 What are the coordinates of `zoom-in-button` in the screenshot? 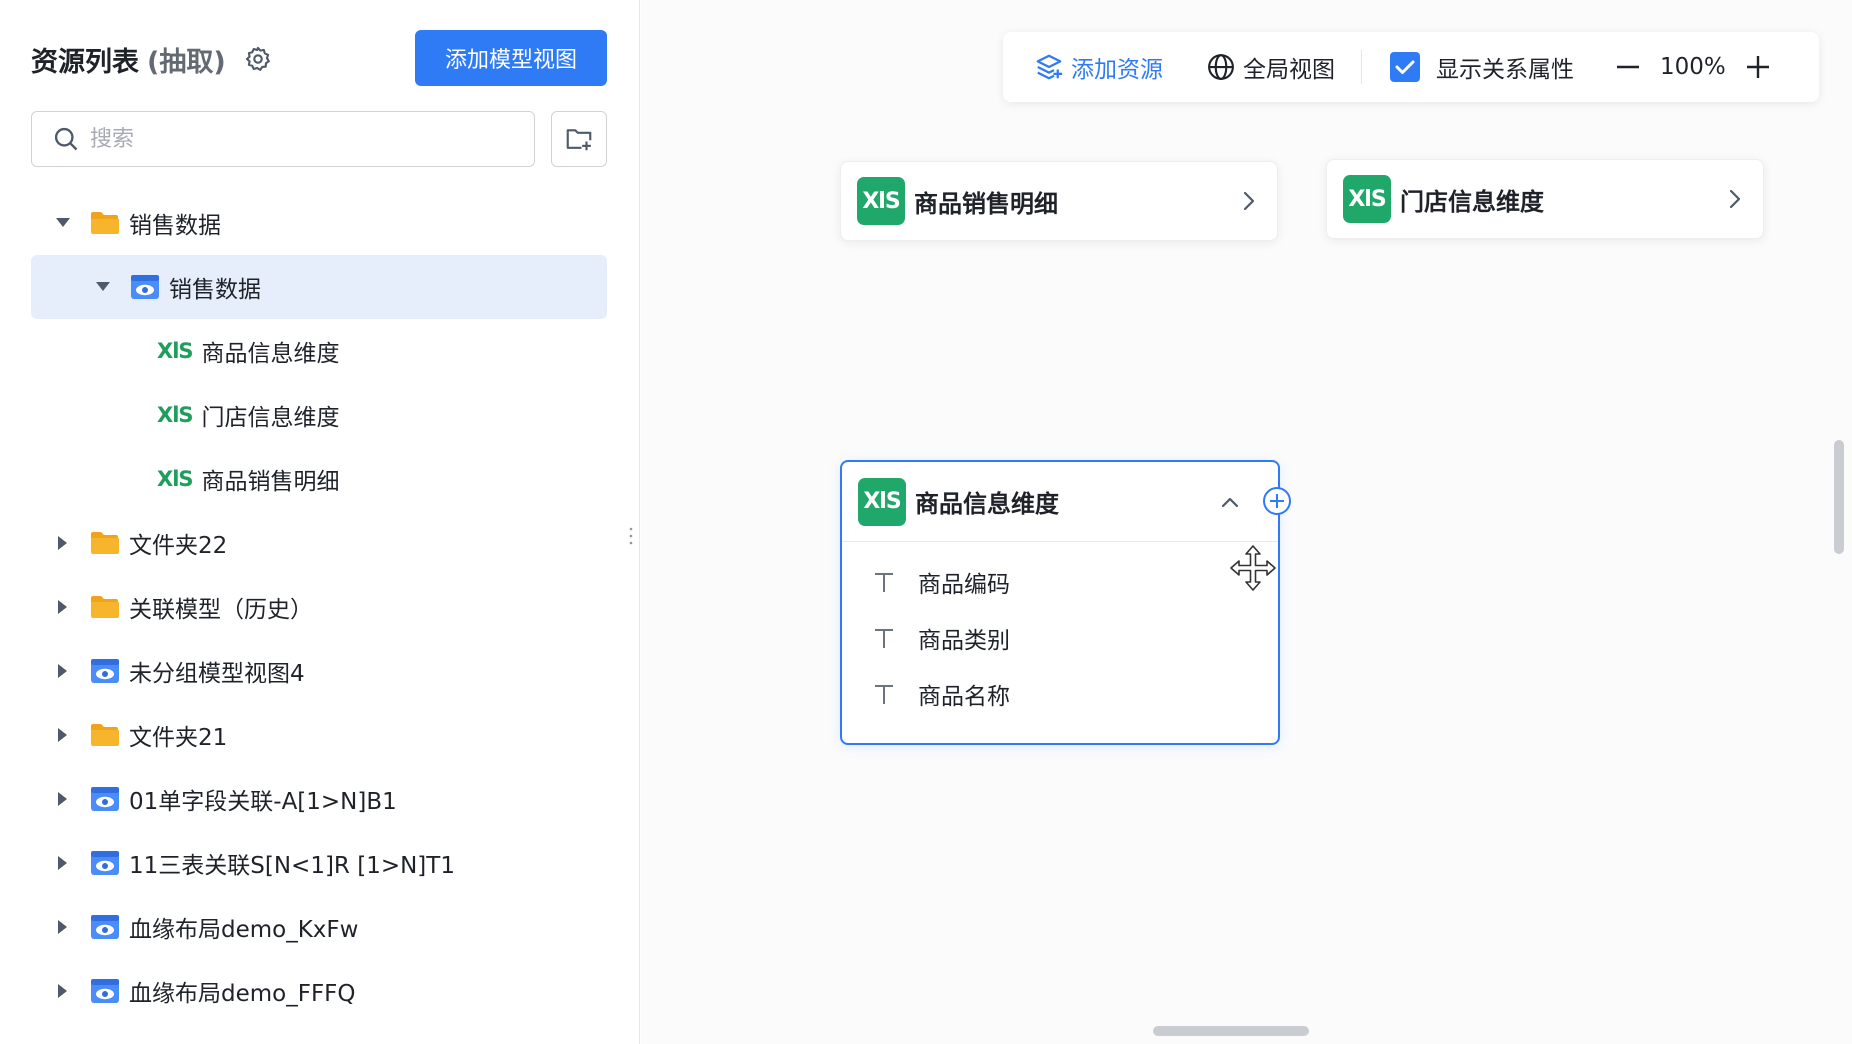 It's located at (1758, 67).